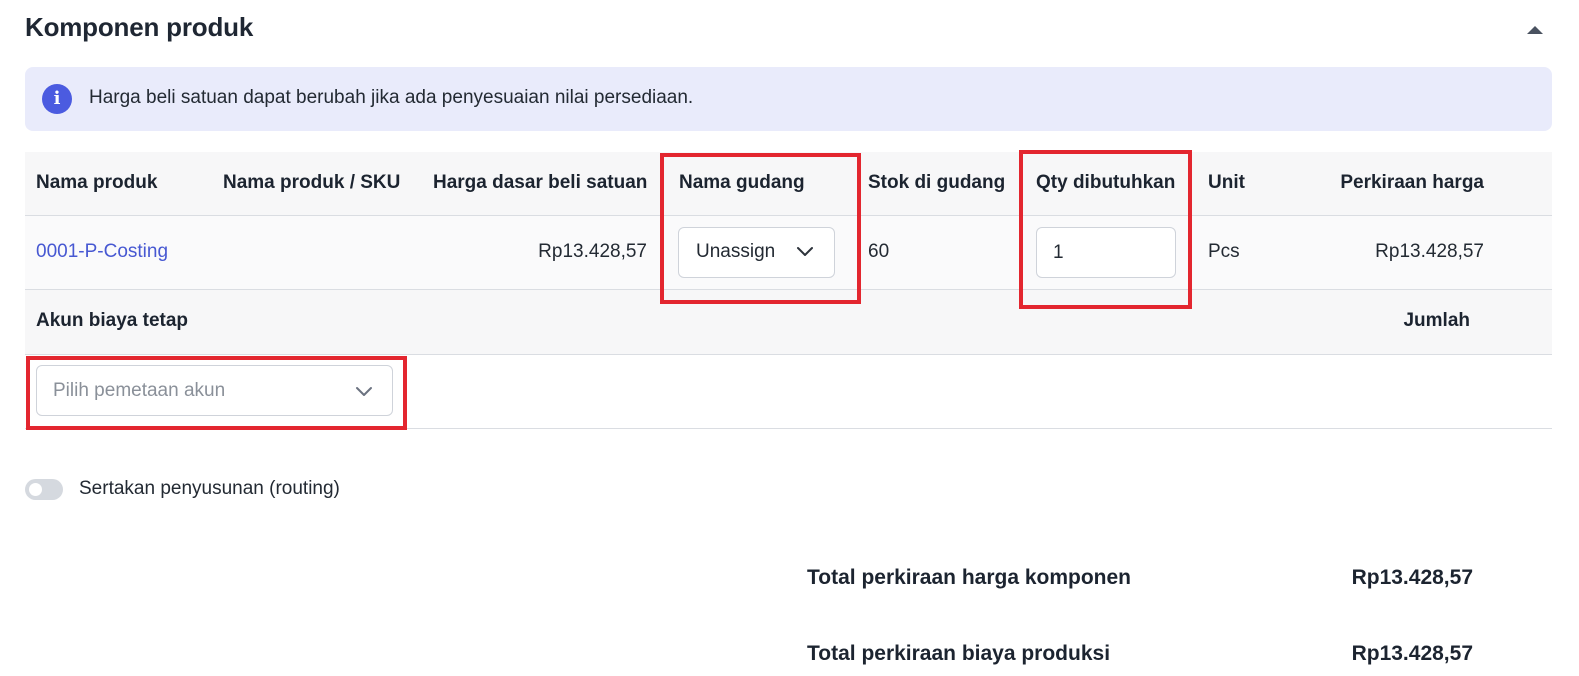 This screenshot has height=676, width=1579. I want to click on col-amount: Jumlah, so click(1436, 320).